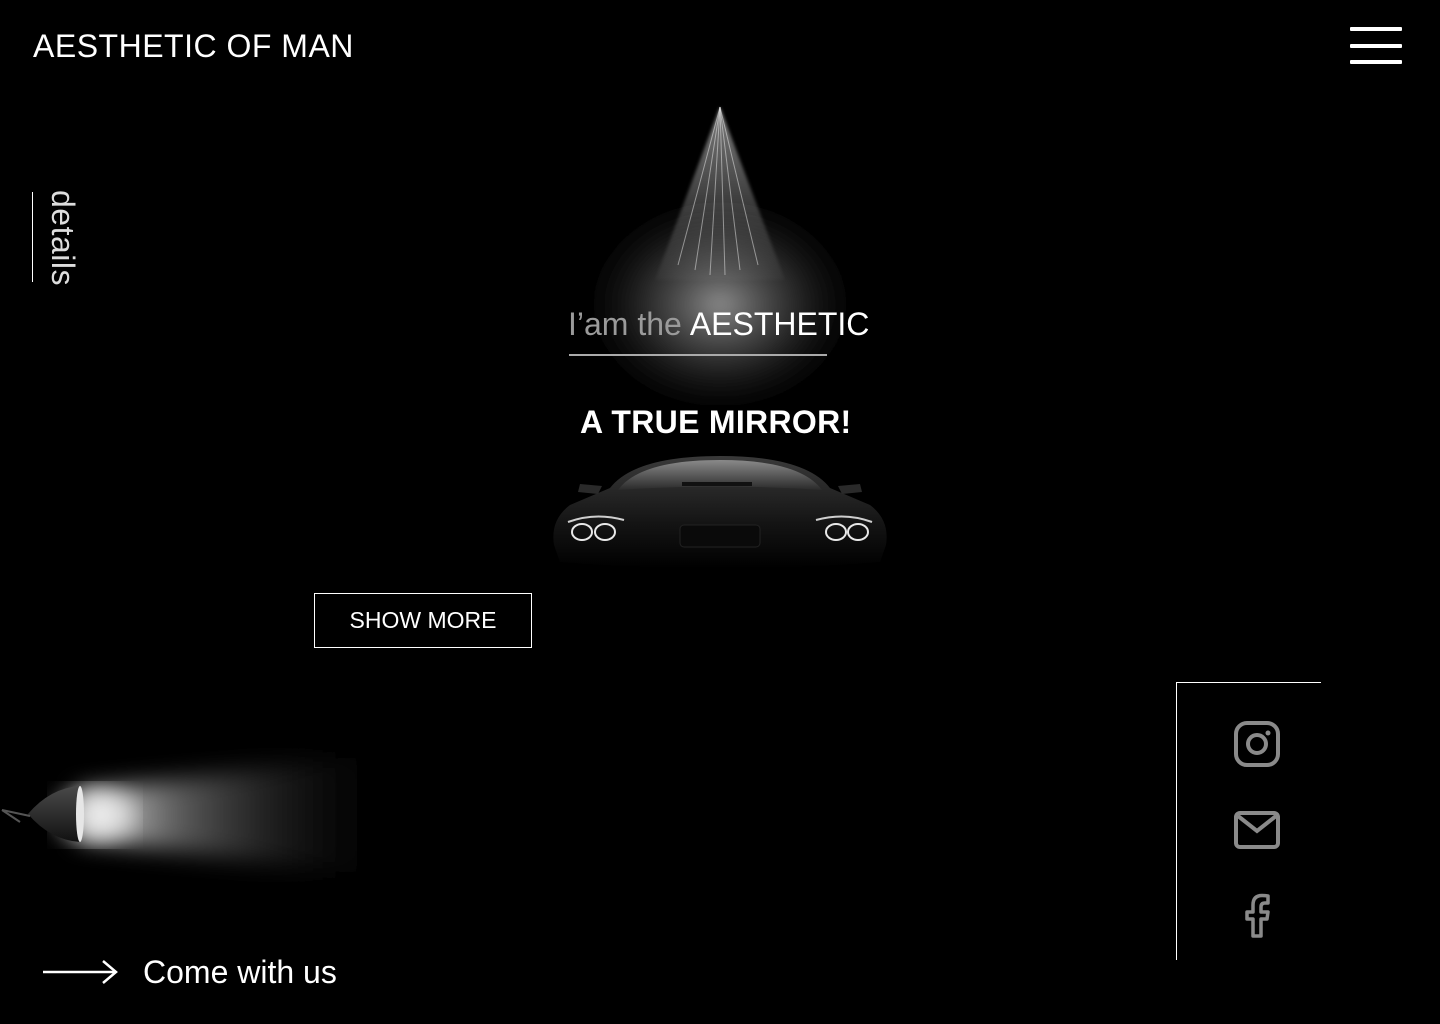  I want to click on details-link: details, so click(62, 238).